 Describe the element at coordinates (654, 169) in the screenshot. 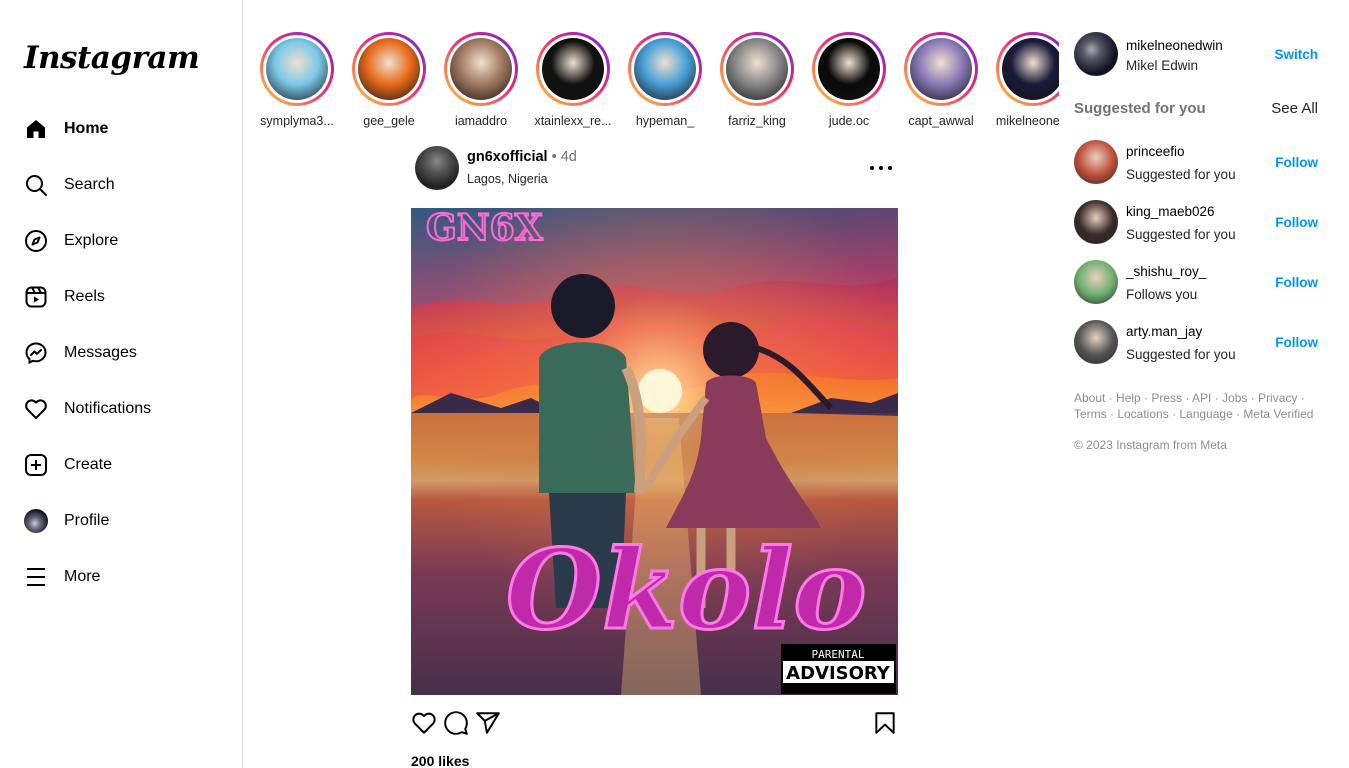

I see `post-header: gn6xofficial • 4d Lagos, Nigeria` at that location.